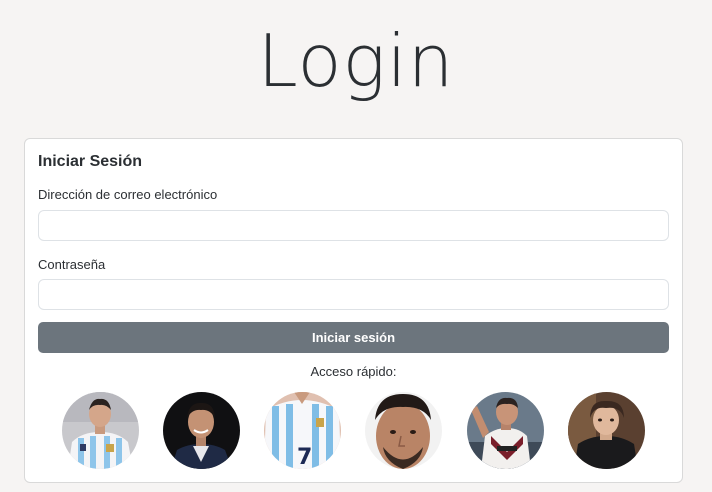  I want to click on email-label: Dirección de correo electrónico, so click(128, 194).